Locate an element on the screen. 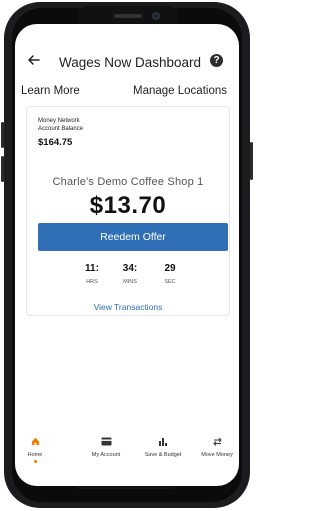 Image resolution: width=320 pixels, height=511 pixels. quick-links: Learn More Manage Locations is located at coordinates (127, 93).